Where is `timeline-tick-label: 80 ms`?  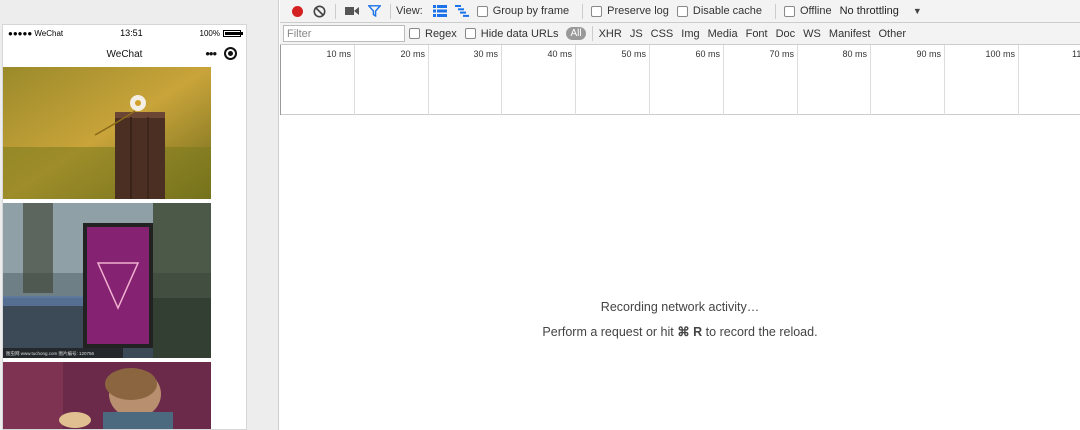
timeline-tick-label: 80 ms is located at coordinates (854, 54).